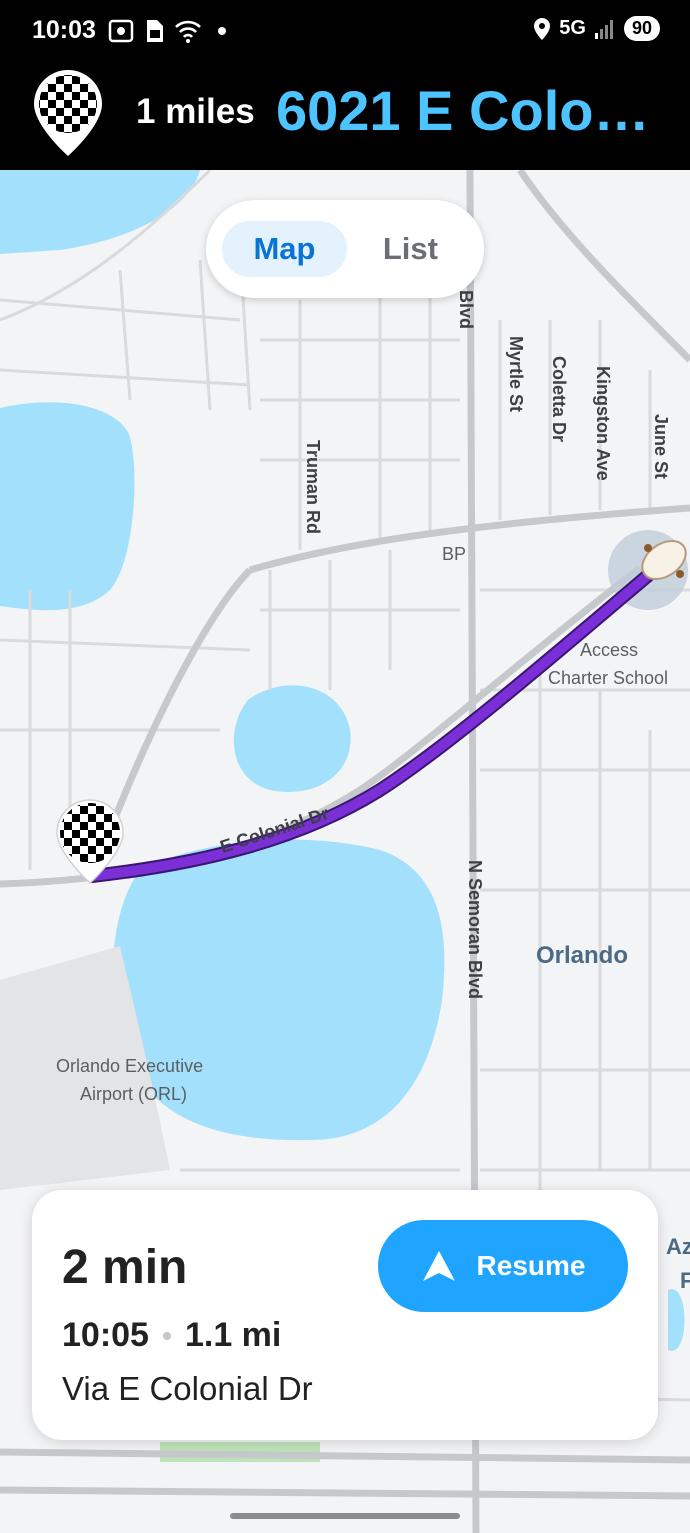 This screenshot has width=690, height=1533. Describe the element at coordinates (609, 650) in the screenshot. I see `label-school-line1: Access` at that location.